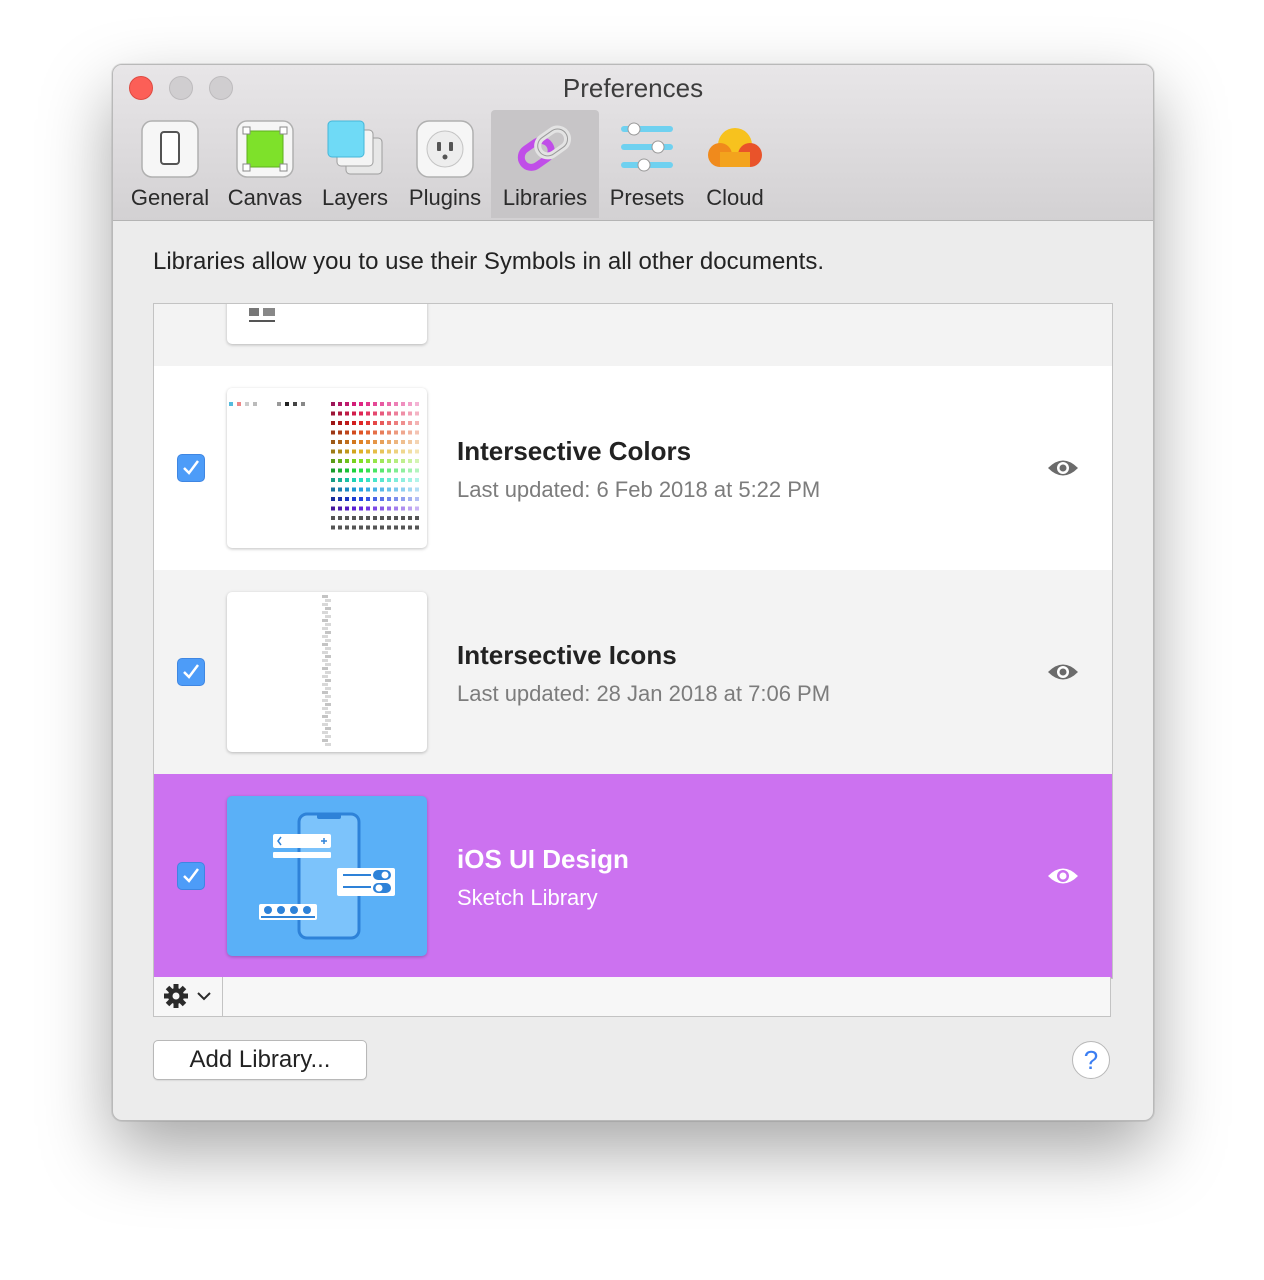 The image size is (1264, 1280). I want to click on tab-layers: Layers, so click(355, 164).